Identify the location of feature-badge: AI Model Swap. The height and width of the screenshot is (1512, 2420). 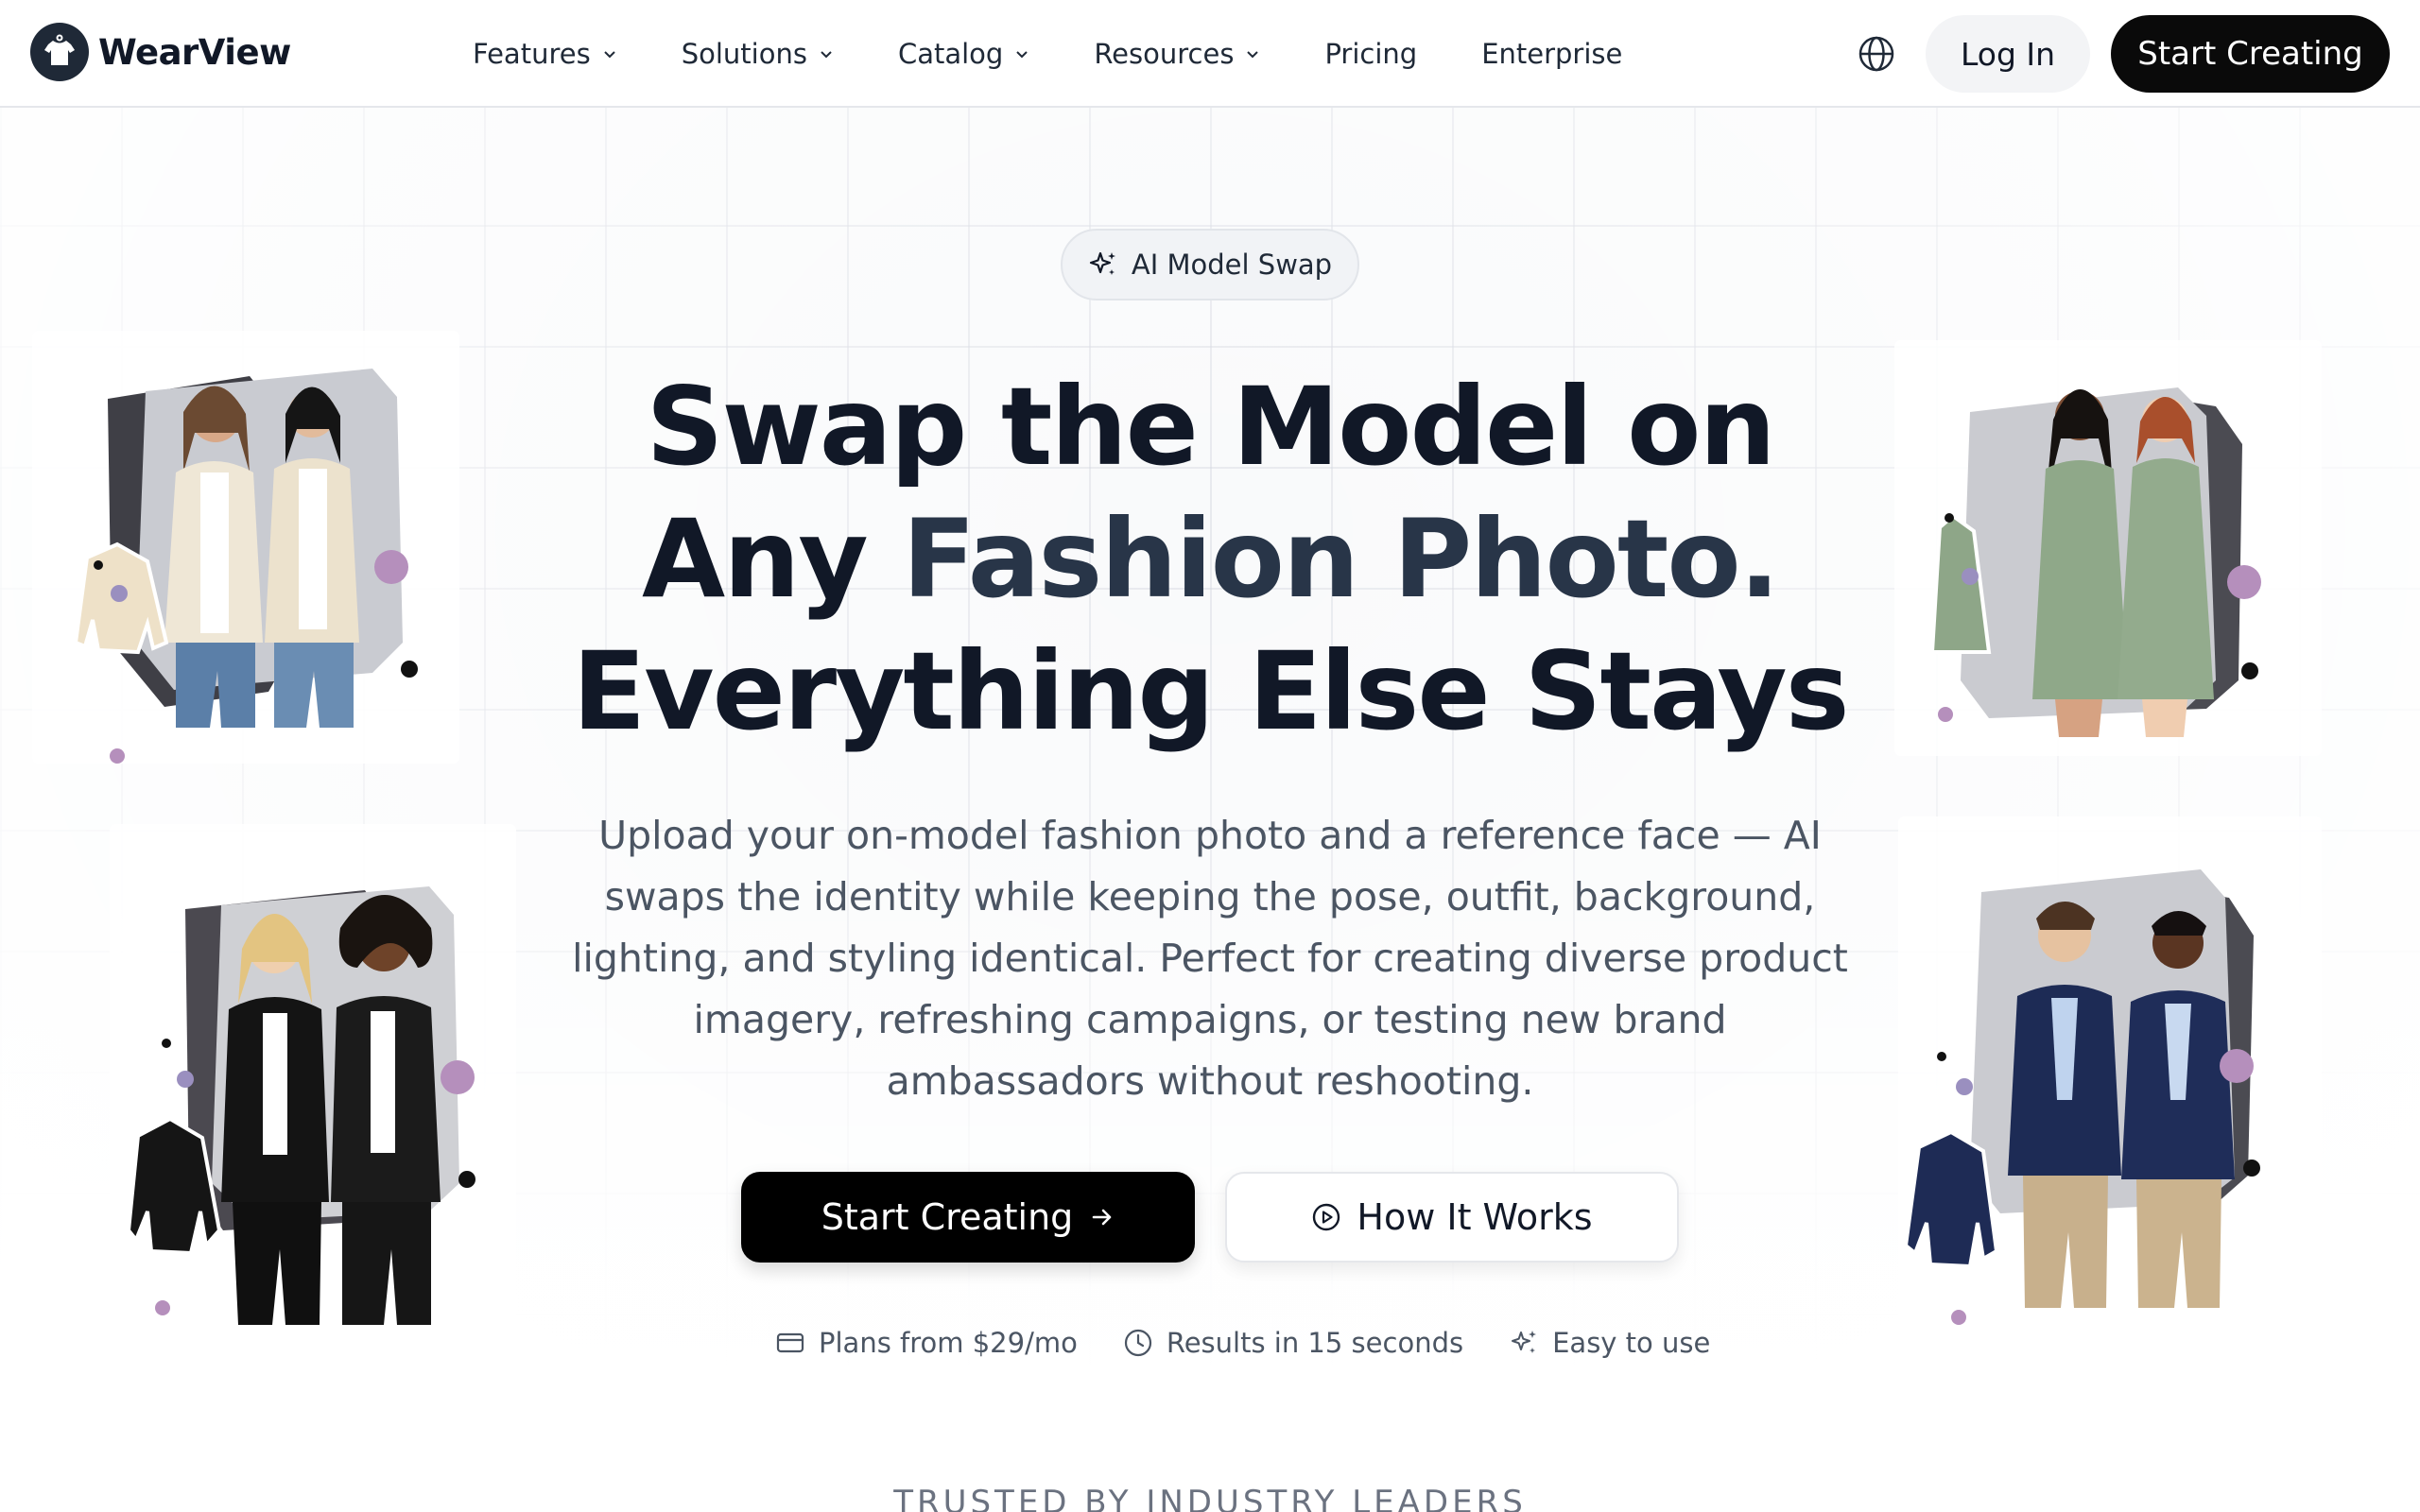
(1210, 265).